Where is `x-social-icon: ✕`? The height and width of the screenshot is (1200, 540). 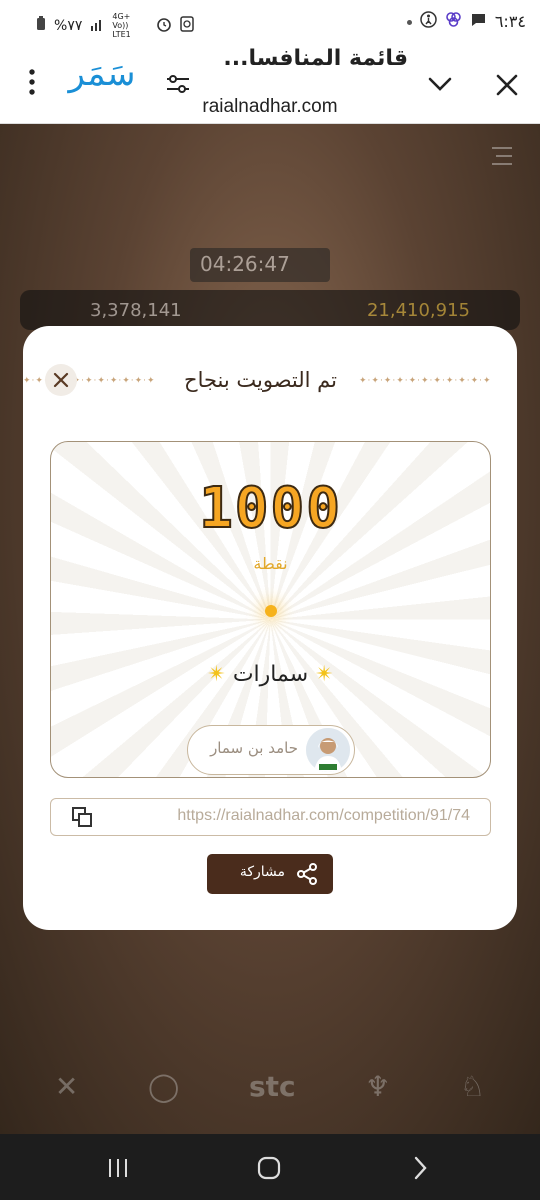
x-social-icon: ✕ is located at coordinates (66, 1095).